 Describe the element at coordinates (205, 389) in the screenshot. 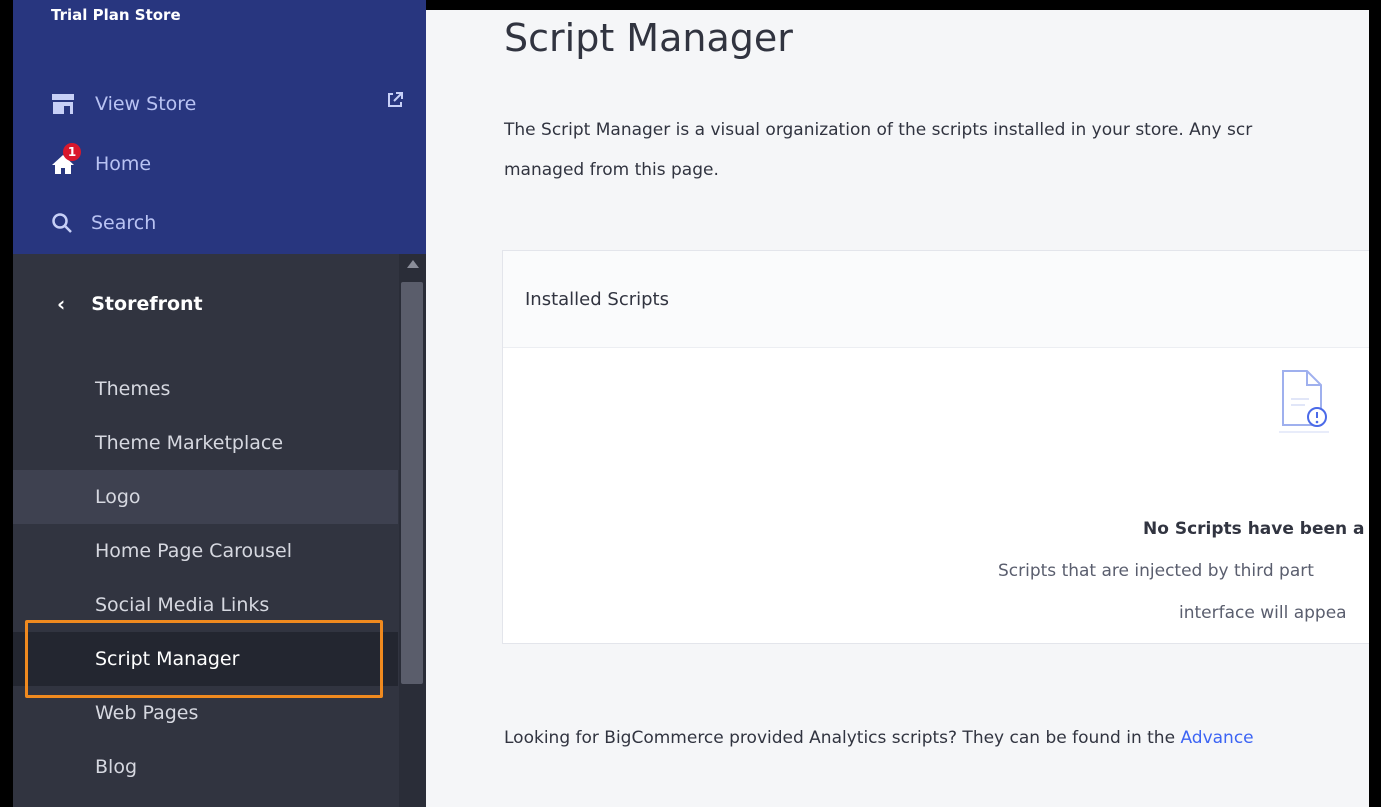

I see `nav-item-themes: Themes` at that location.